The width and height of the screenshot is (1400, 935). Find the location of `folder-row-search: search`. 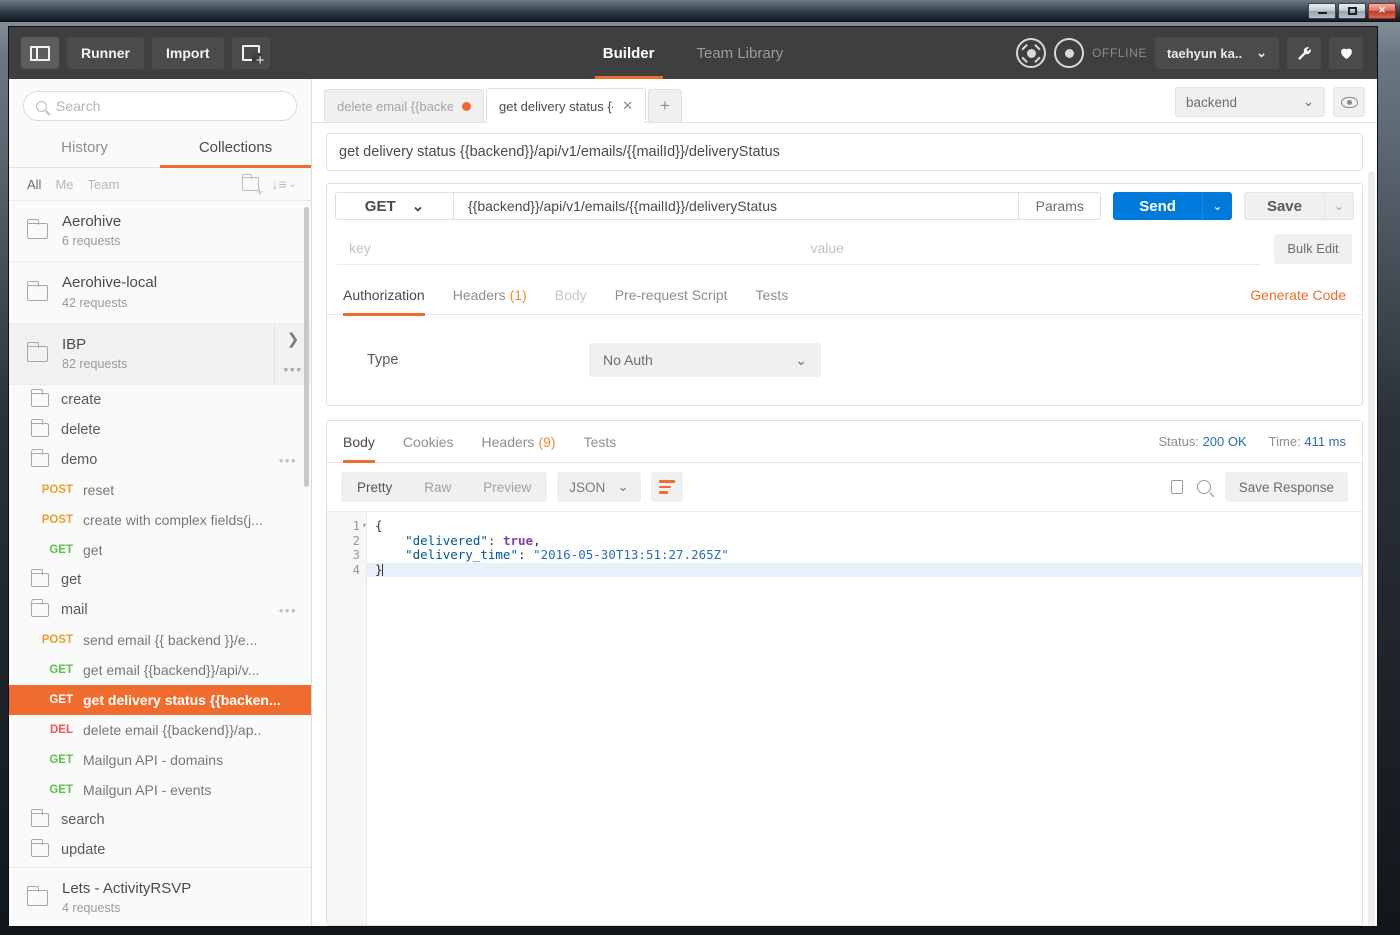

folder-row-search: search is located at coordinates (160, 820).